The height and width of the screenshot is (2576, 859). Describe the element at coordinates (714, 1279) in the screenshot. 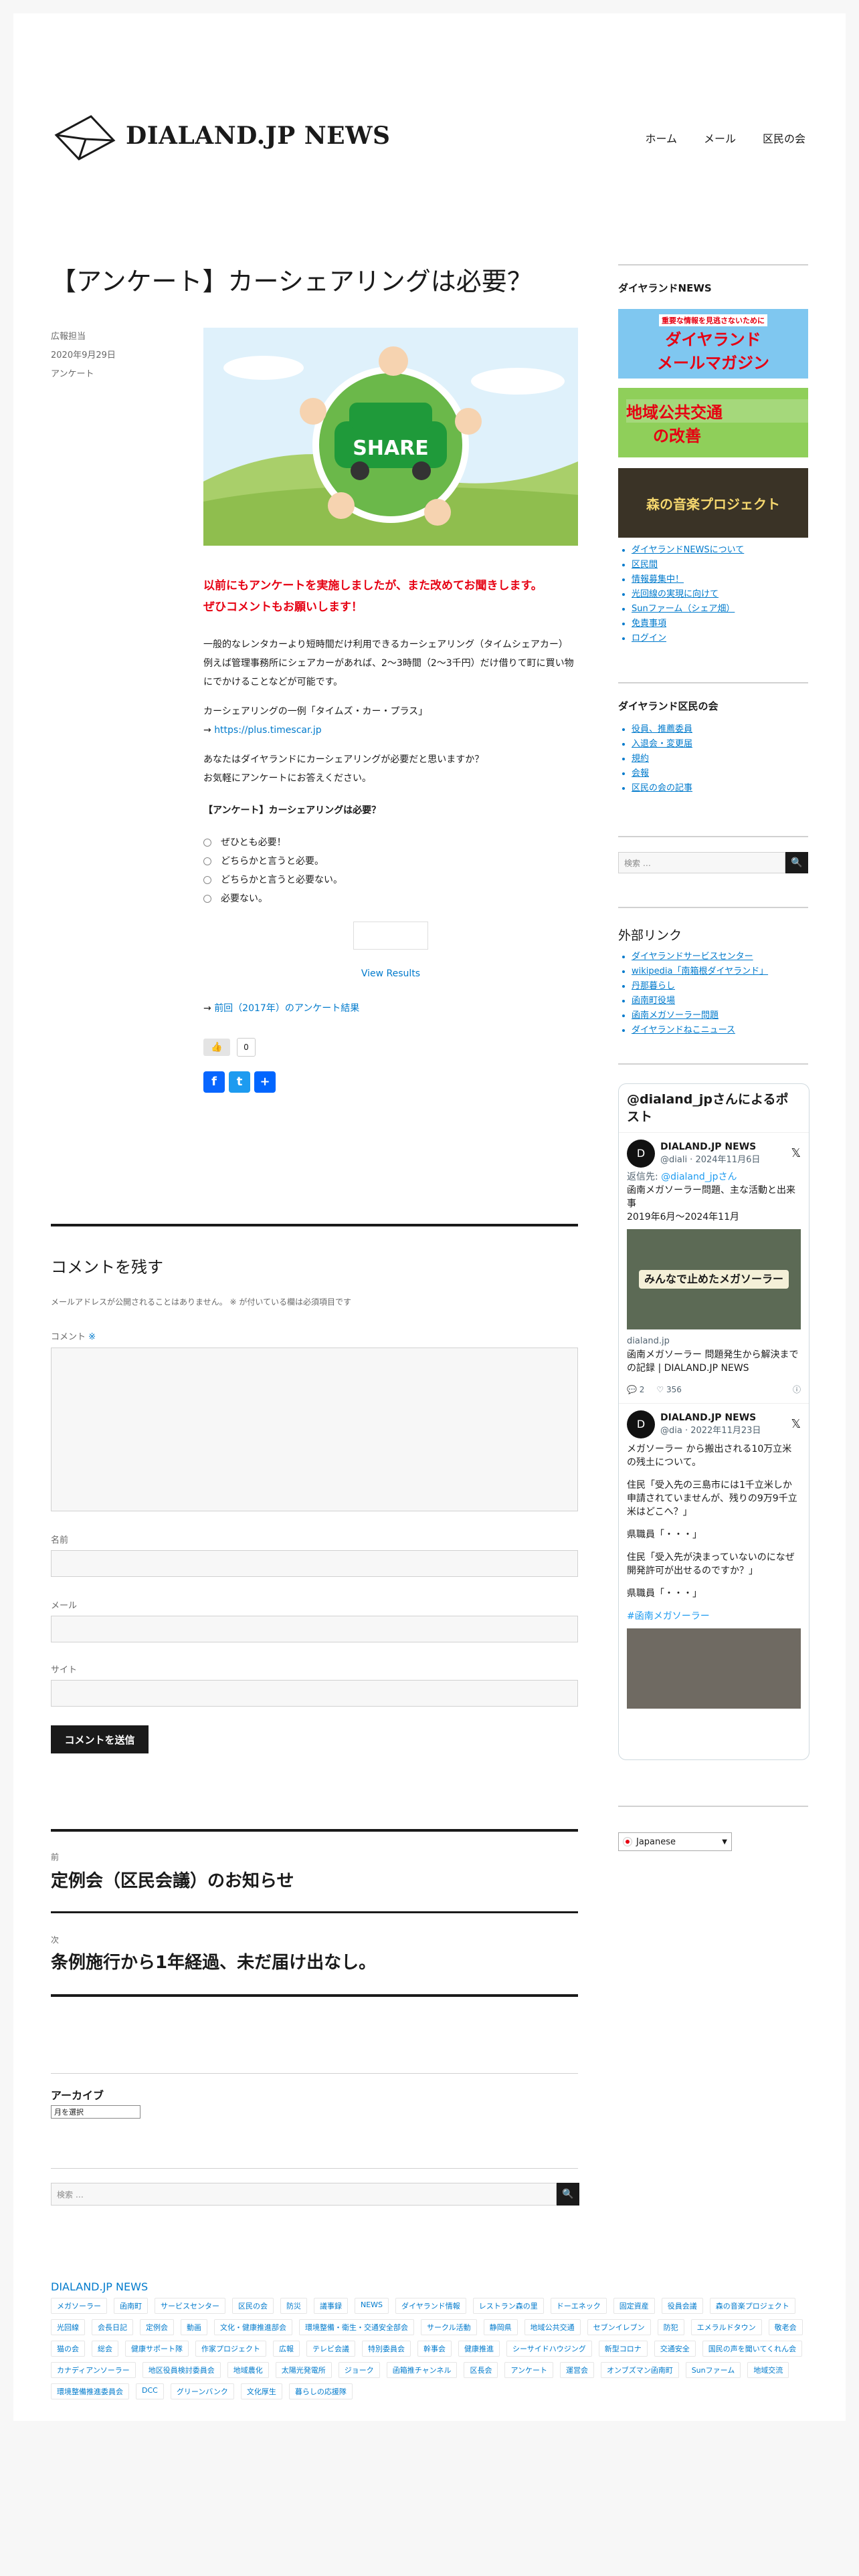

I see `tweet-photo: みんなで止めたメガソーラー` at that location.